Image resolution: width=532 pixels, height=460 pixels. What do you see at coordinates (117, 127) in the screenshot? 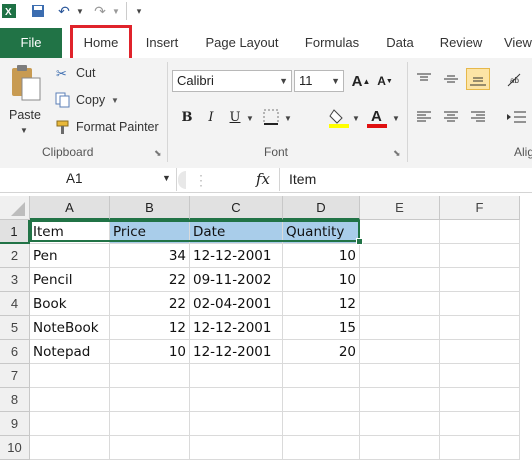
I see `format-painter-button: Format Painter` at bounding box center [117, 127].